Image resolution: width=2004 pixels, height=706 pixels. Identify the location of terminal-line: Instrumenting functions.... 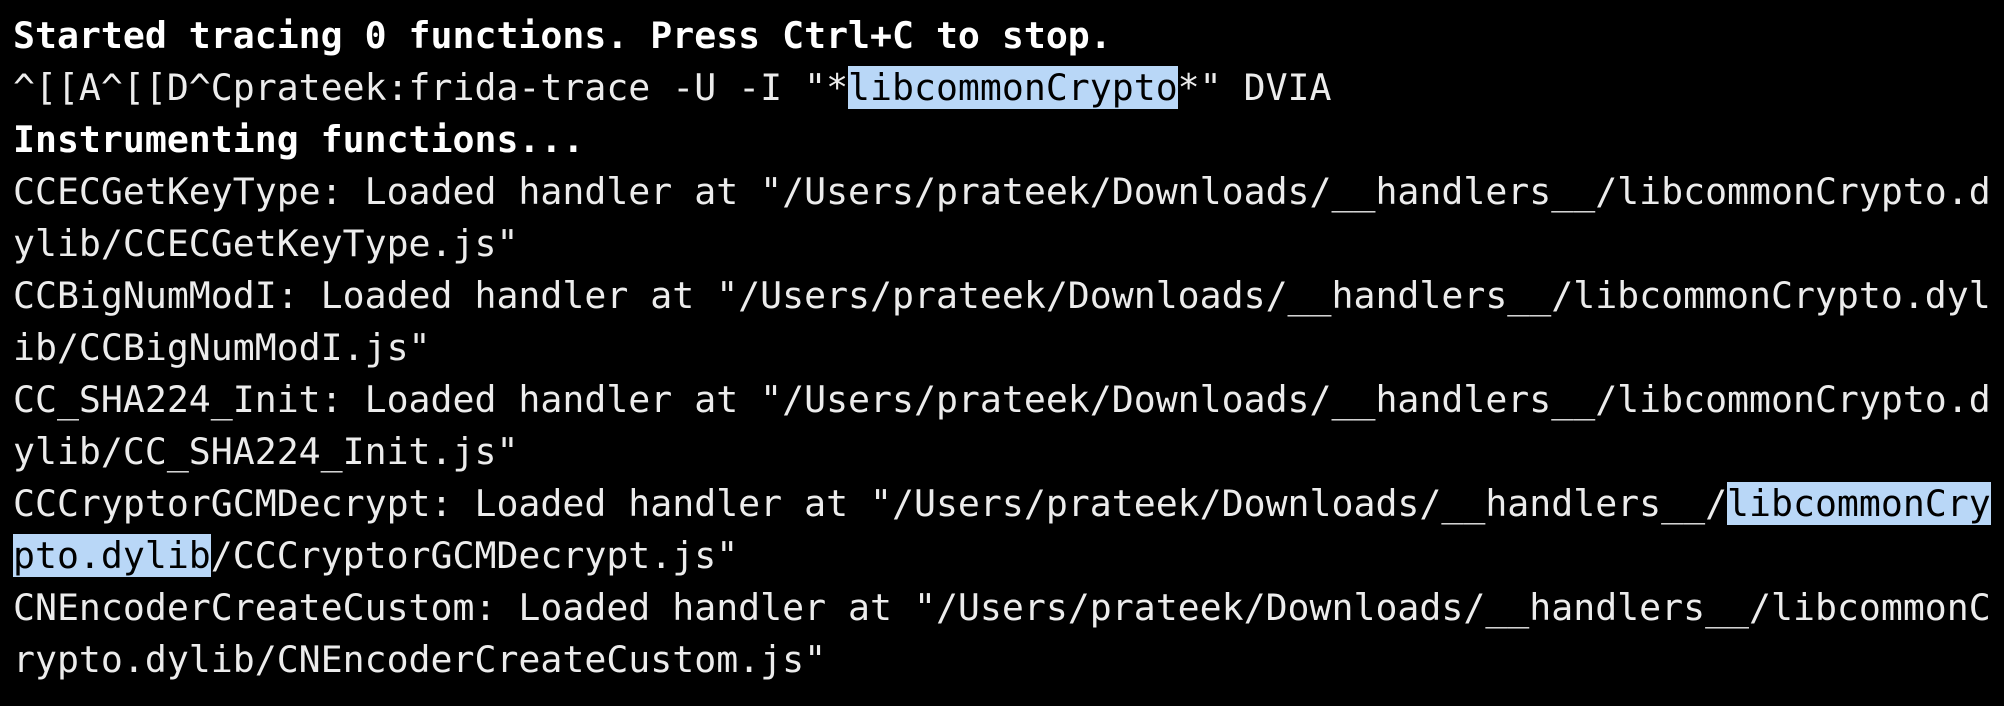
(299, 139).